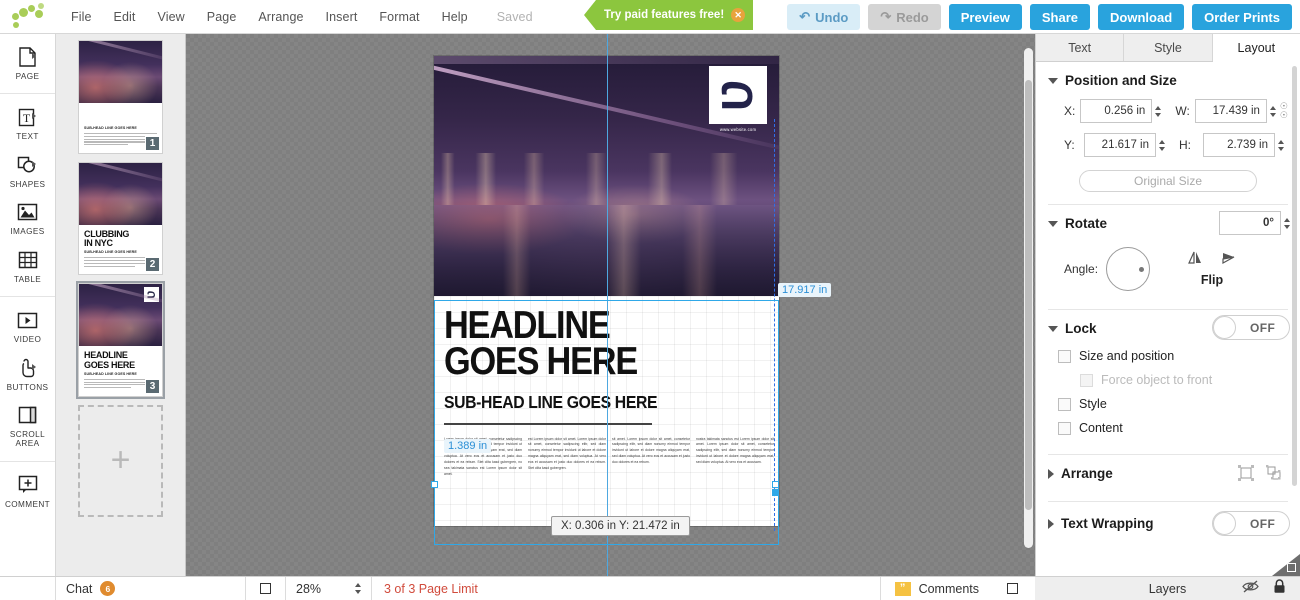 The image size is (1300, 600). Describe the element at coordinates (1229, 260) in the screenshot. I see `flip-vertical-icon` at that location.